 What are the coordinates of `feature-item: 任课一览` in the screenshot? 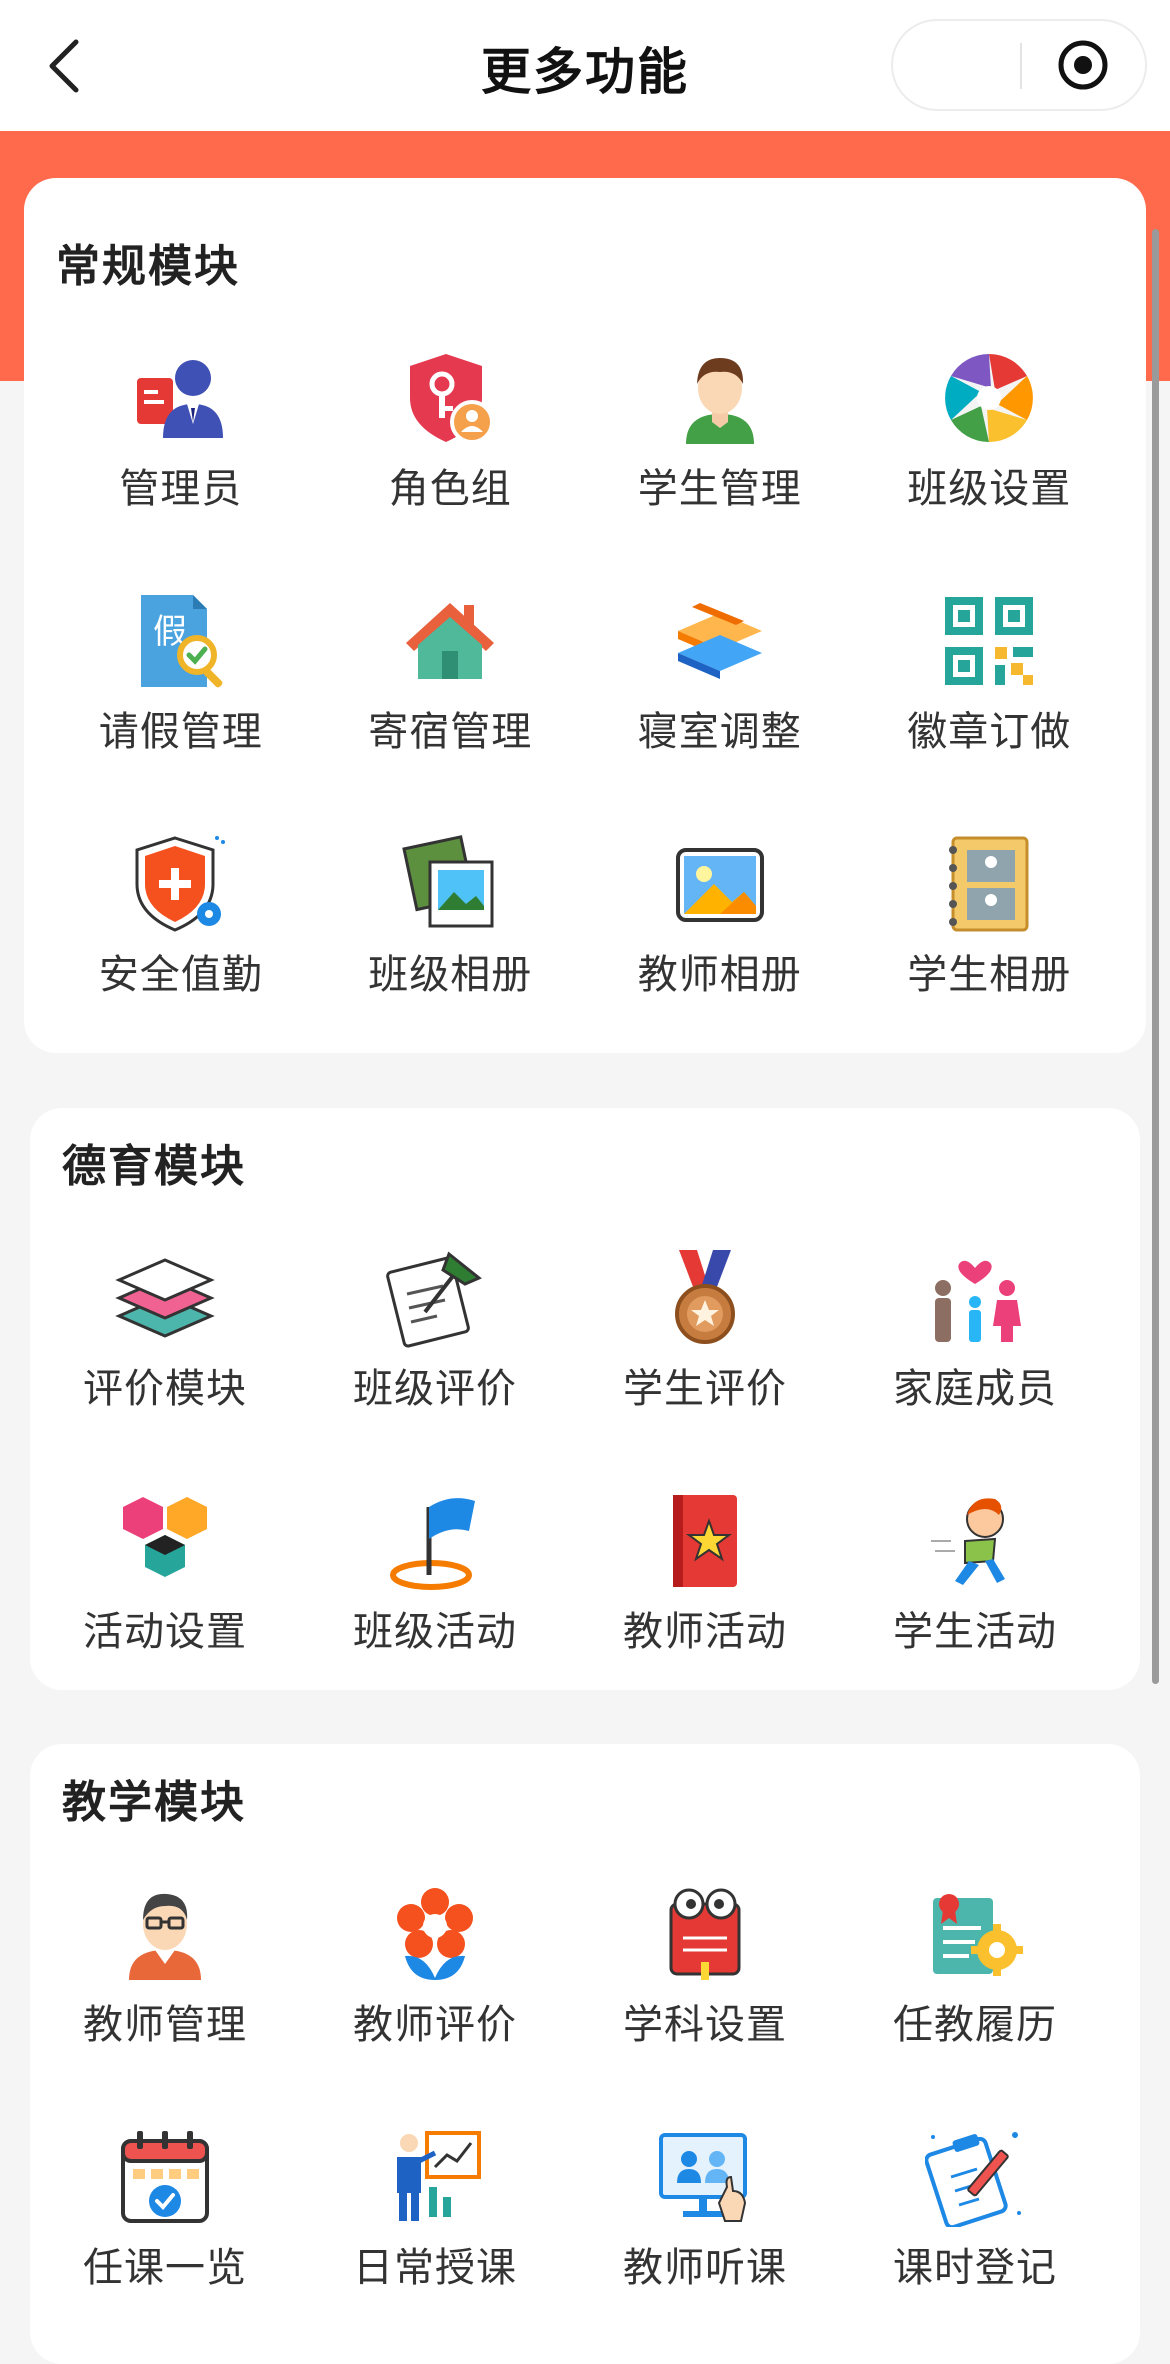 It's located at (165, 2245).